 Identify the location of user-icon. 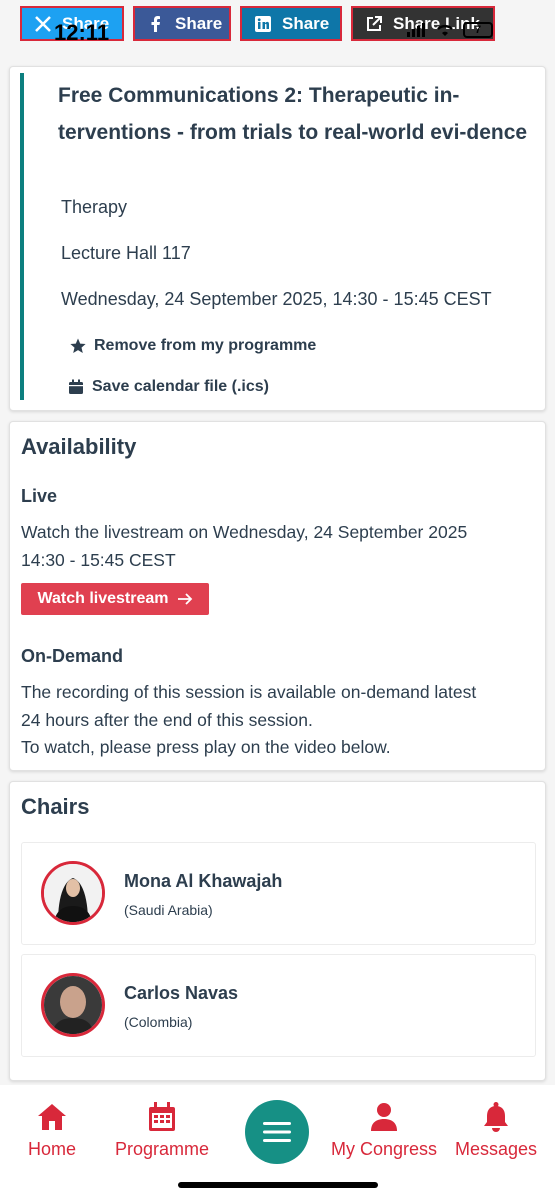
(384, 1117).